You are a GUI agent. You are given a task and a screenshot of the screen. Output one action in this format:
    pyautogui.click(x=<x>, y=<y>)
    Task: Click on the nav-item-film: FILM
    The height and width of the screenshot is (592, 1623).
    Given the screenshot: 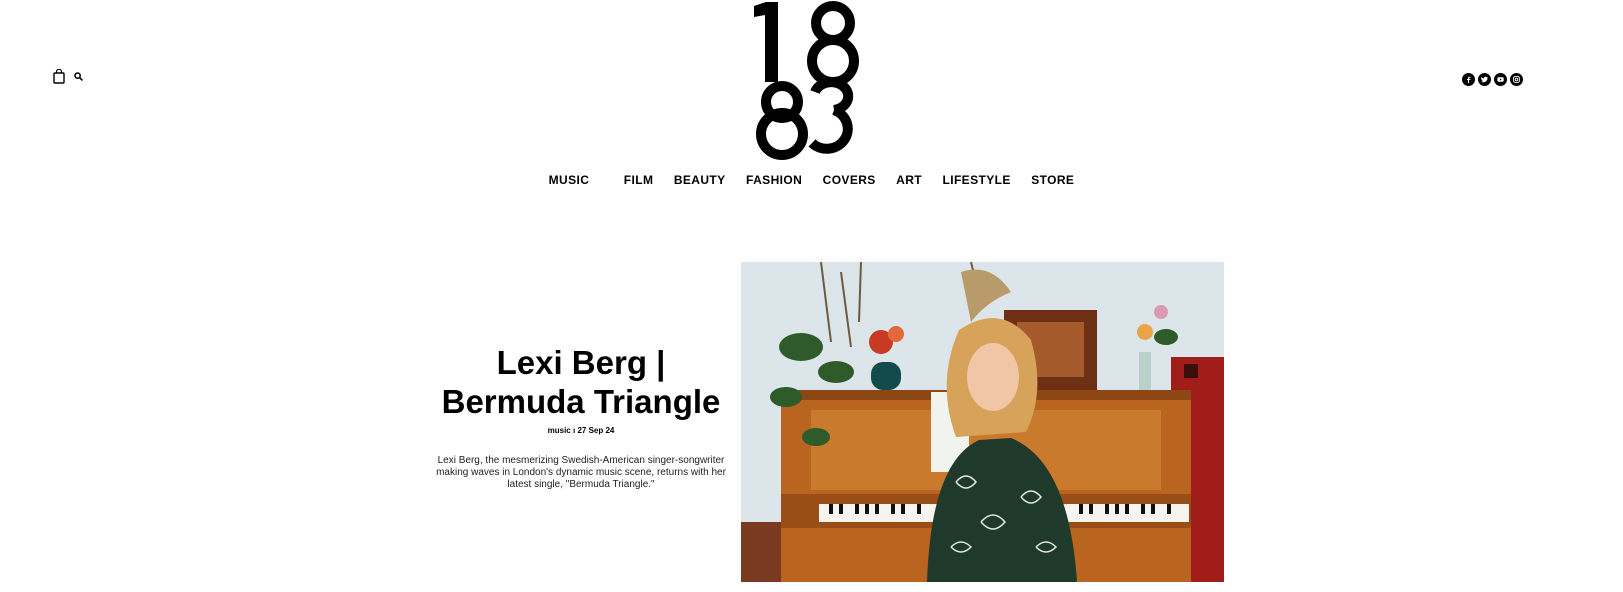 What is the action you would take?
    pyautogui.click(x=639, y=180)
    